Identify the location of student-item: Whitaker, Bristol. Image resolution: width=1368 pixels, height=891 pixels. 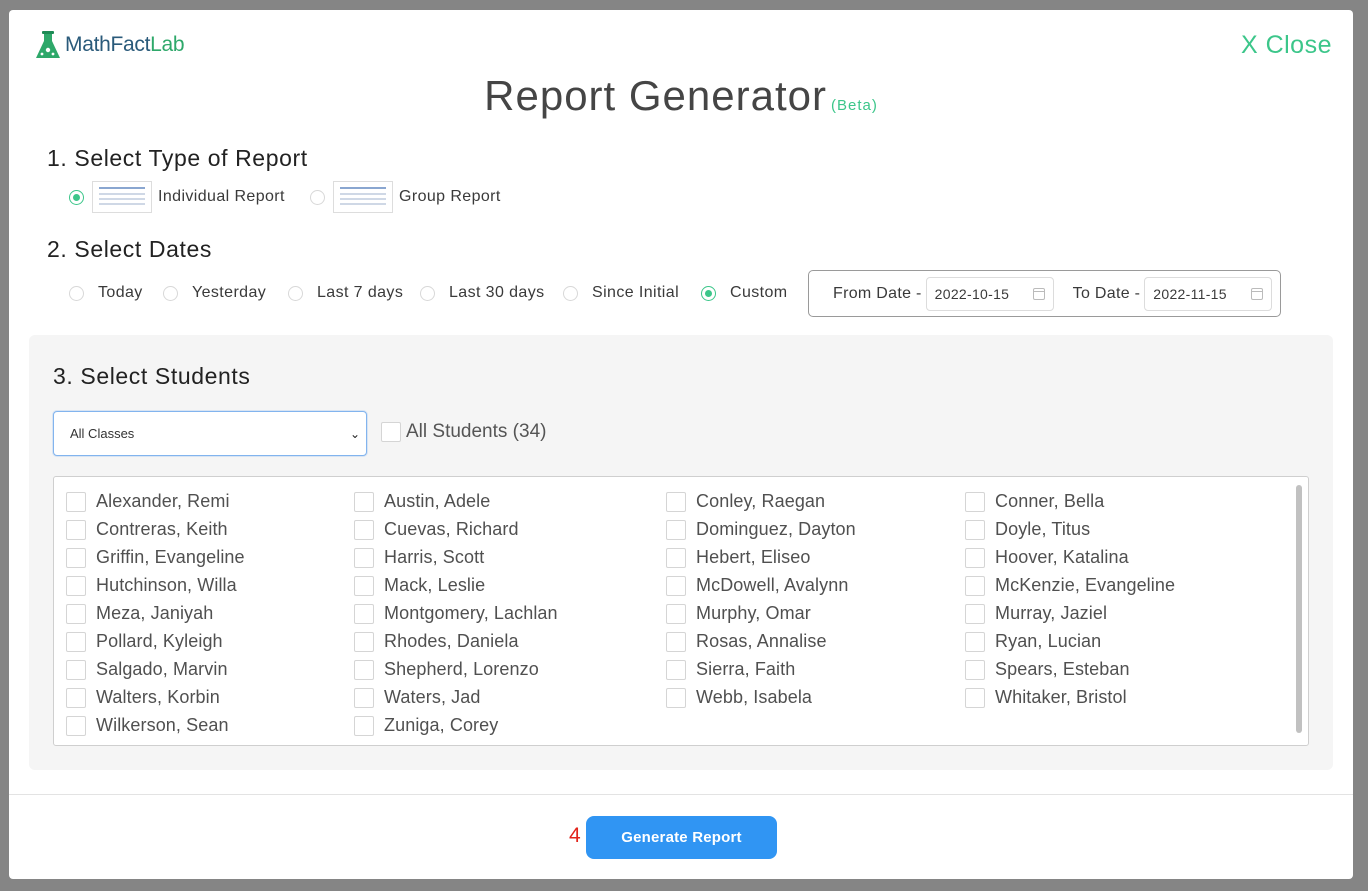
(1046, 697).